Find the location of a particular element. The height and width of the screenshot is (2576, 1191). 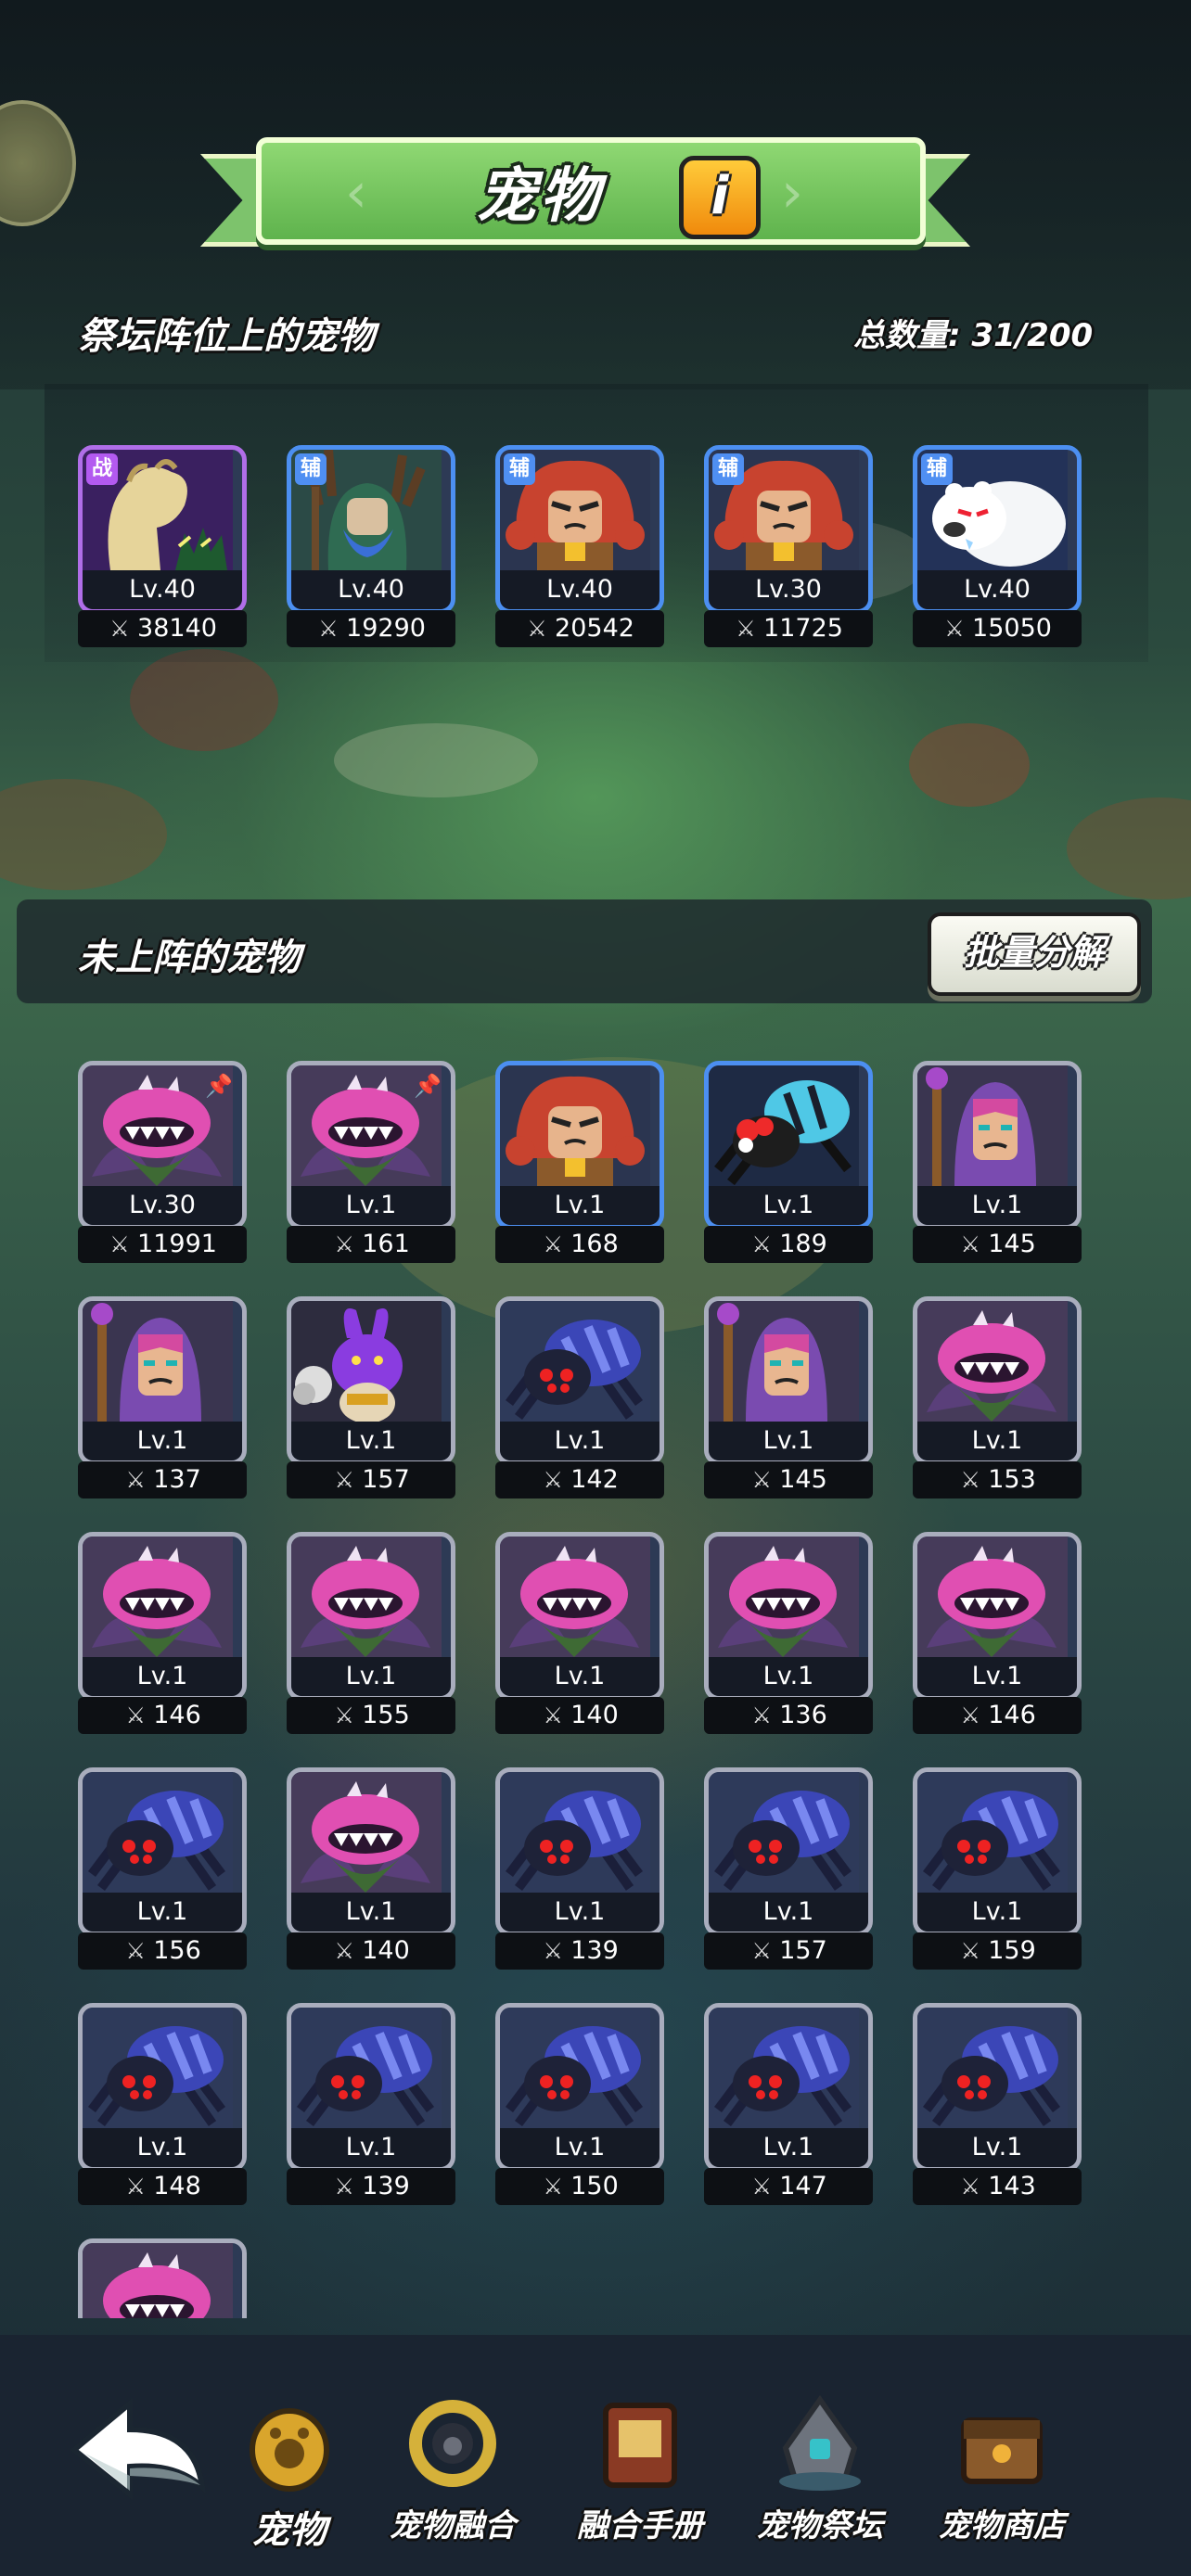

pet-power: ⚔ 147 is located at coordinates (788, 2186).